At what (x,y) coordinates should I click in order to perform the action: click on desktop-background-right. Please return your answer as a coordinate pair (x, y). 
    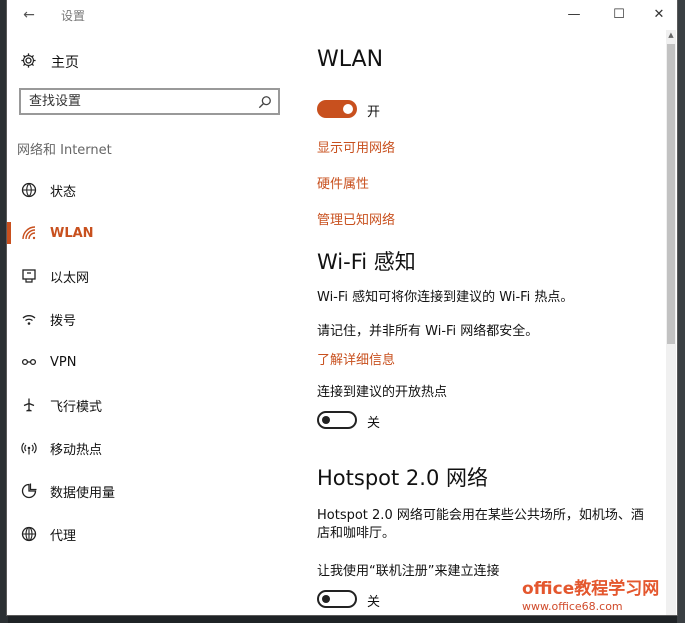
    Looking at the image, I should click on (681, 311).